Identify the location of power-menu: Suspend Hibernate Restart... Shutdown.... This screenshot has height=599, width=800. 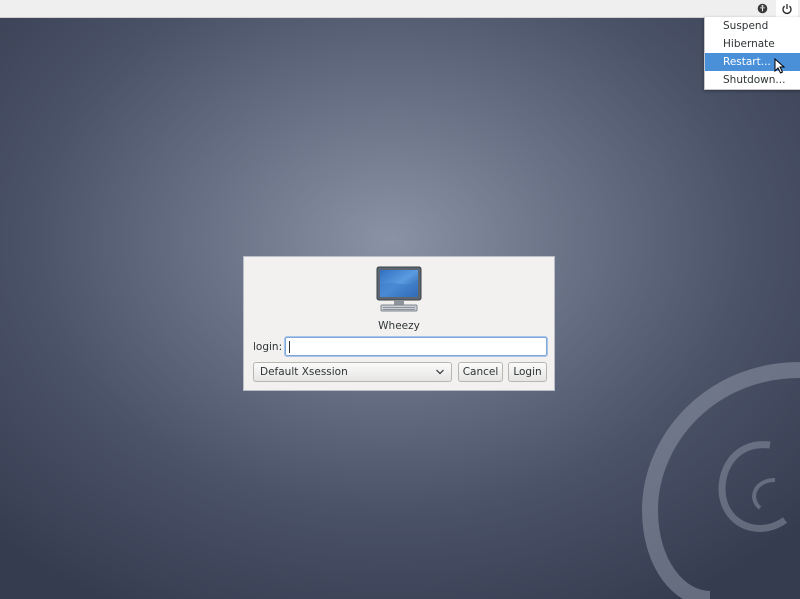
(752, 53).